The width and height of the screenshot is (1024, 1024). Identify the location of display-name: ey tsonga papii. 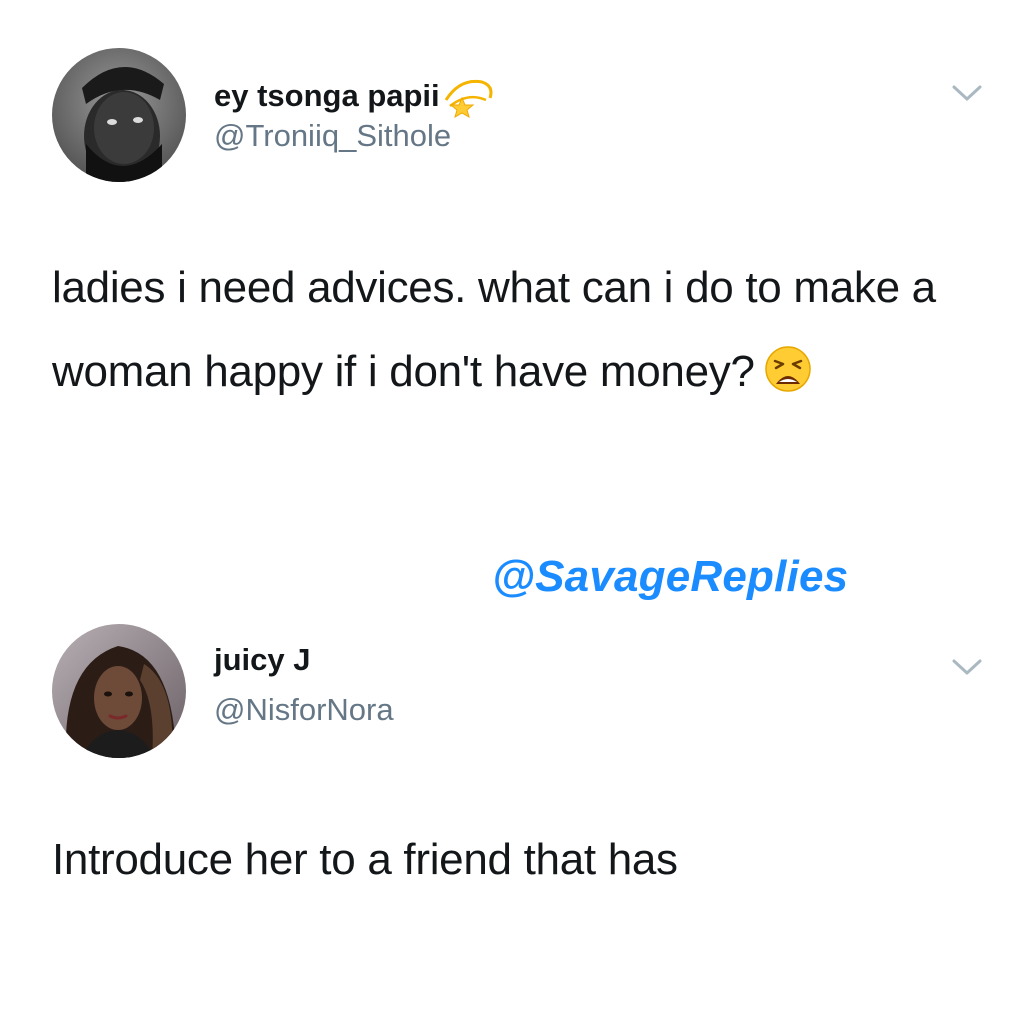
(355, 96).